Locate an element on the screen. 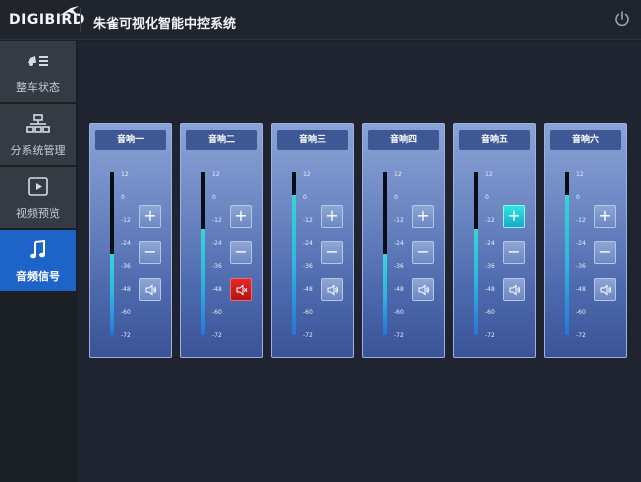  sidebar-nav: 整车状态 分系统管理 视频预览 音频信号 is located at coordinates (38, 261).